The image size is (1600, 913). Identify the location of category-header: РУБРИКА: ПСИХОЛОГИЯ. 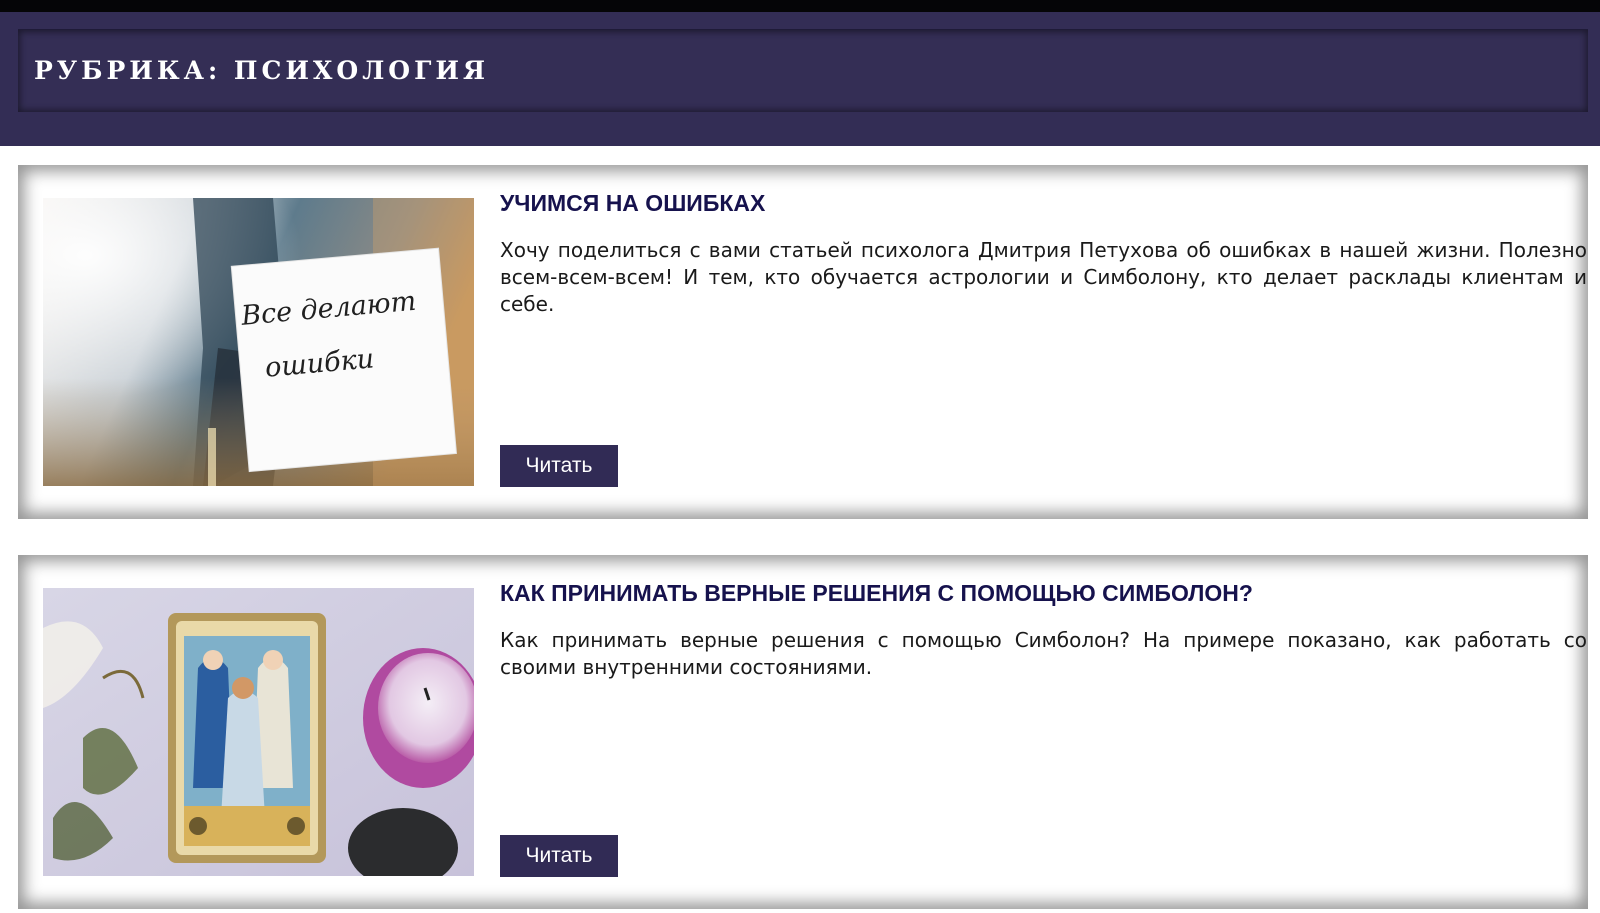
(800, 79).